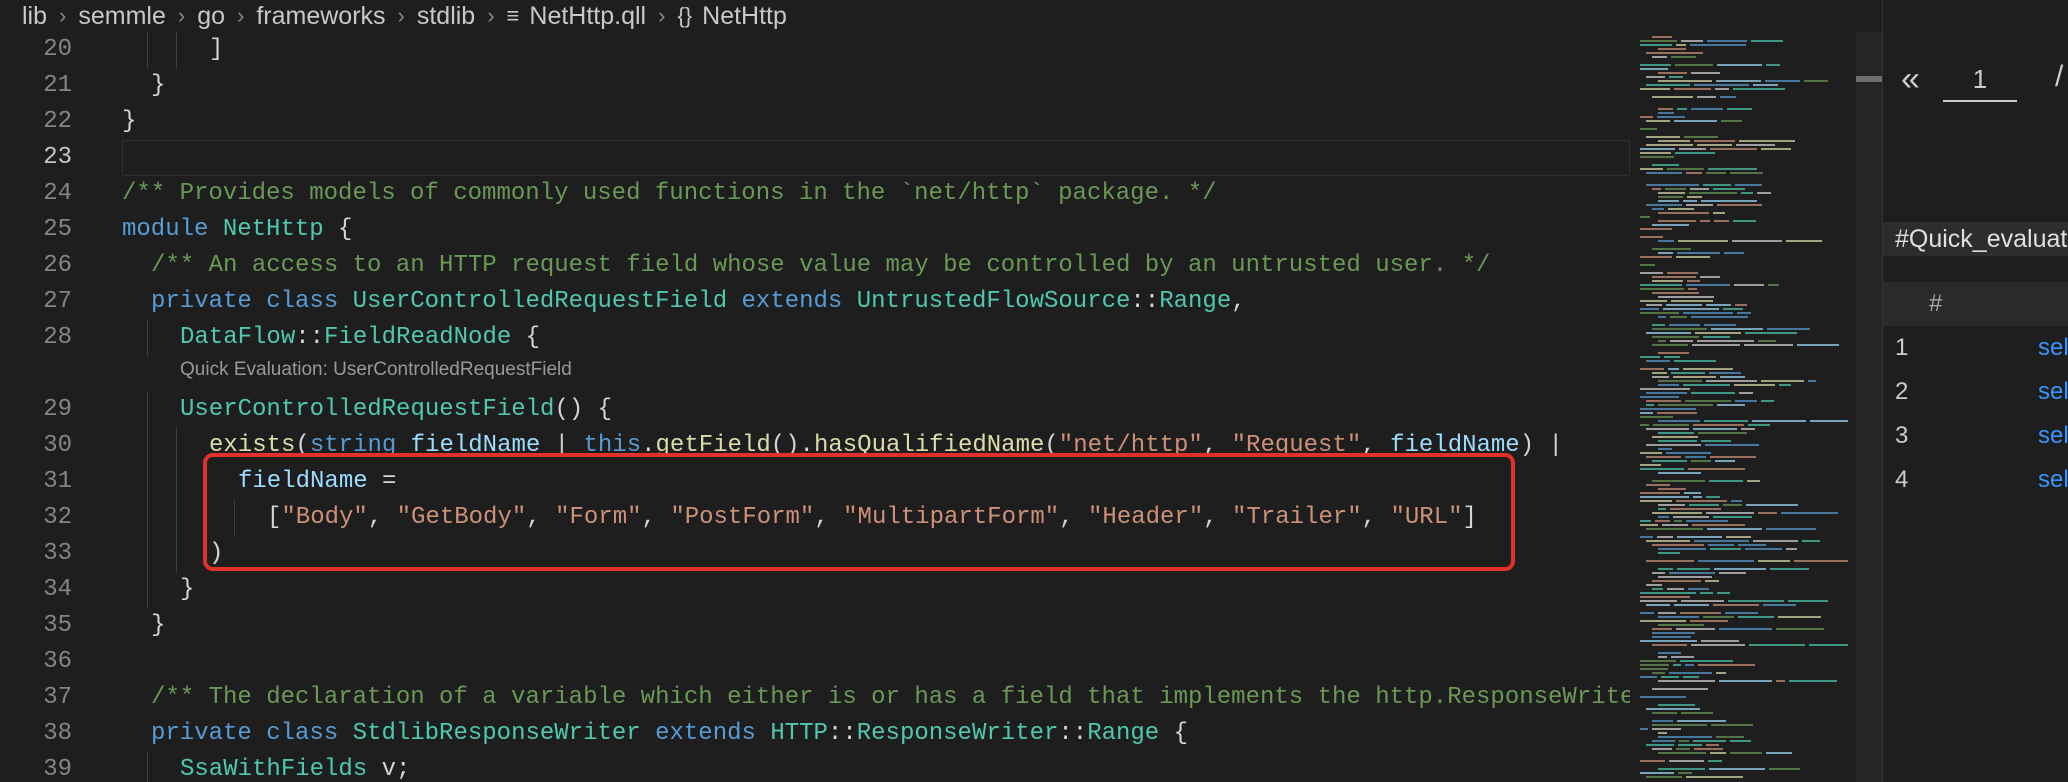  I want to click on breadcrumb-item-frameworks: frameworks, so click(320, 16).